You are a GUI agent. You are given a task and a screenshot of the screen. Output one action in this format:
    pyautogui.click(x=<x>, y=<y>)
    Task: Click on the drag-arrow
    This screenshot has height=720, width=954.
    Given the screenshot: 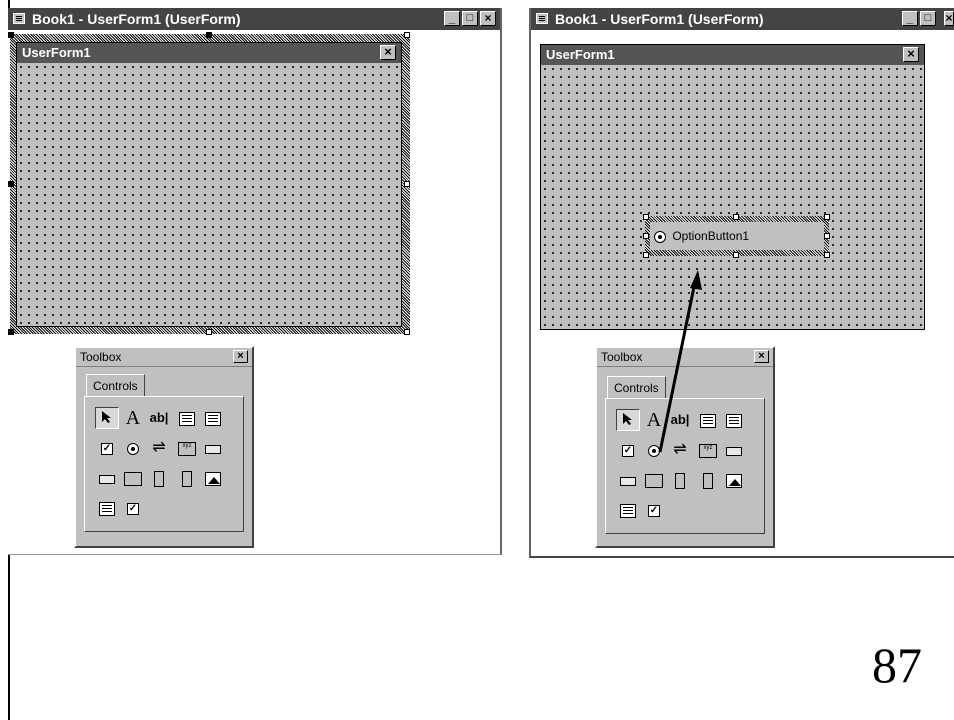 What is the action you would take?
    pyautogui.click(x=680, y=361)
    